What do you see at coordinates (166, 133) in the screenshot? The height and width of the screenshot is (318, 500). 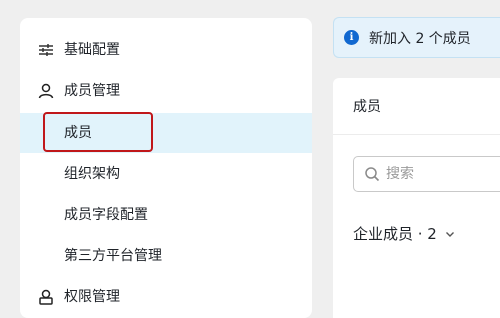 I see `sidebar-item-members: 成员` at bounding box center [166, 133].